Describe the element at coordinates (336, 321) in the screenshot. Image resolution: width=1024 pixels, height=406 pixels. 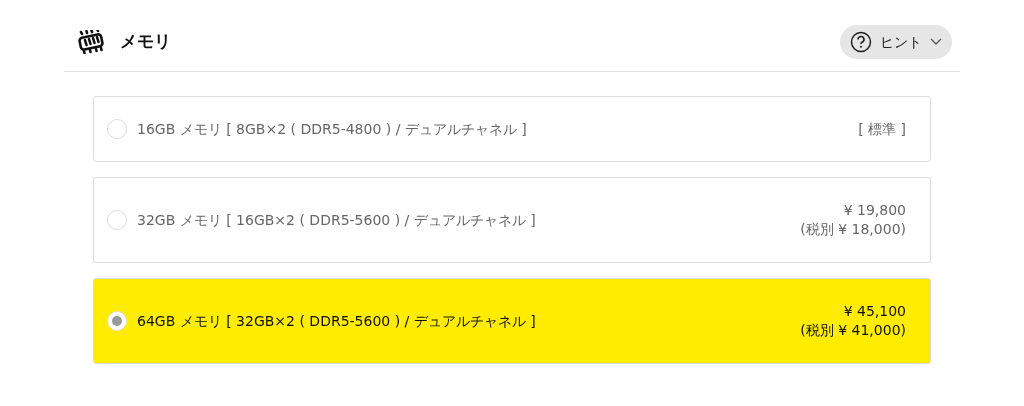
I see `option-label: 64GB メモリ [ 32GB×2 ( DDR5-5600 ) / デュアルチャネル ]` at that location.